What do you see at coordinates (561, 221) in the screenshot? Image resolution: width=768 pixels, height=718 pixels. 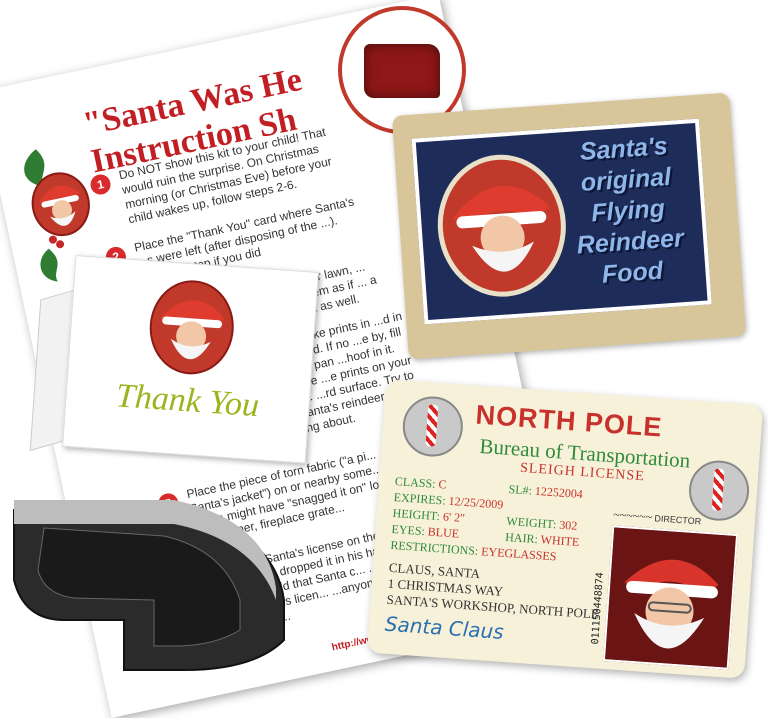 I see `reindeer-food-label: Santa's original Flying Reindeer Food` at bounding box center [561, 221].